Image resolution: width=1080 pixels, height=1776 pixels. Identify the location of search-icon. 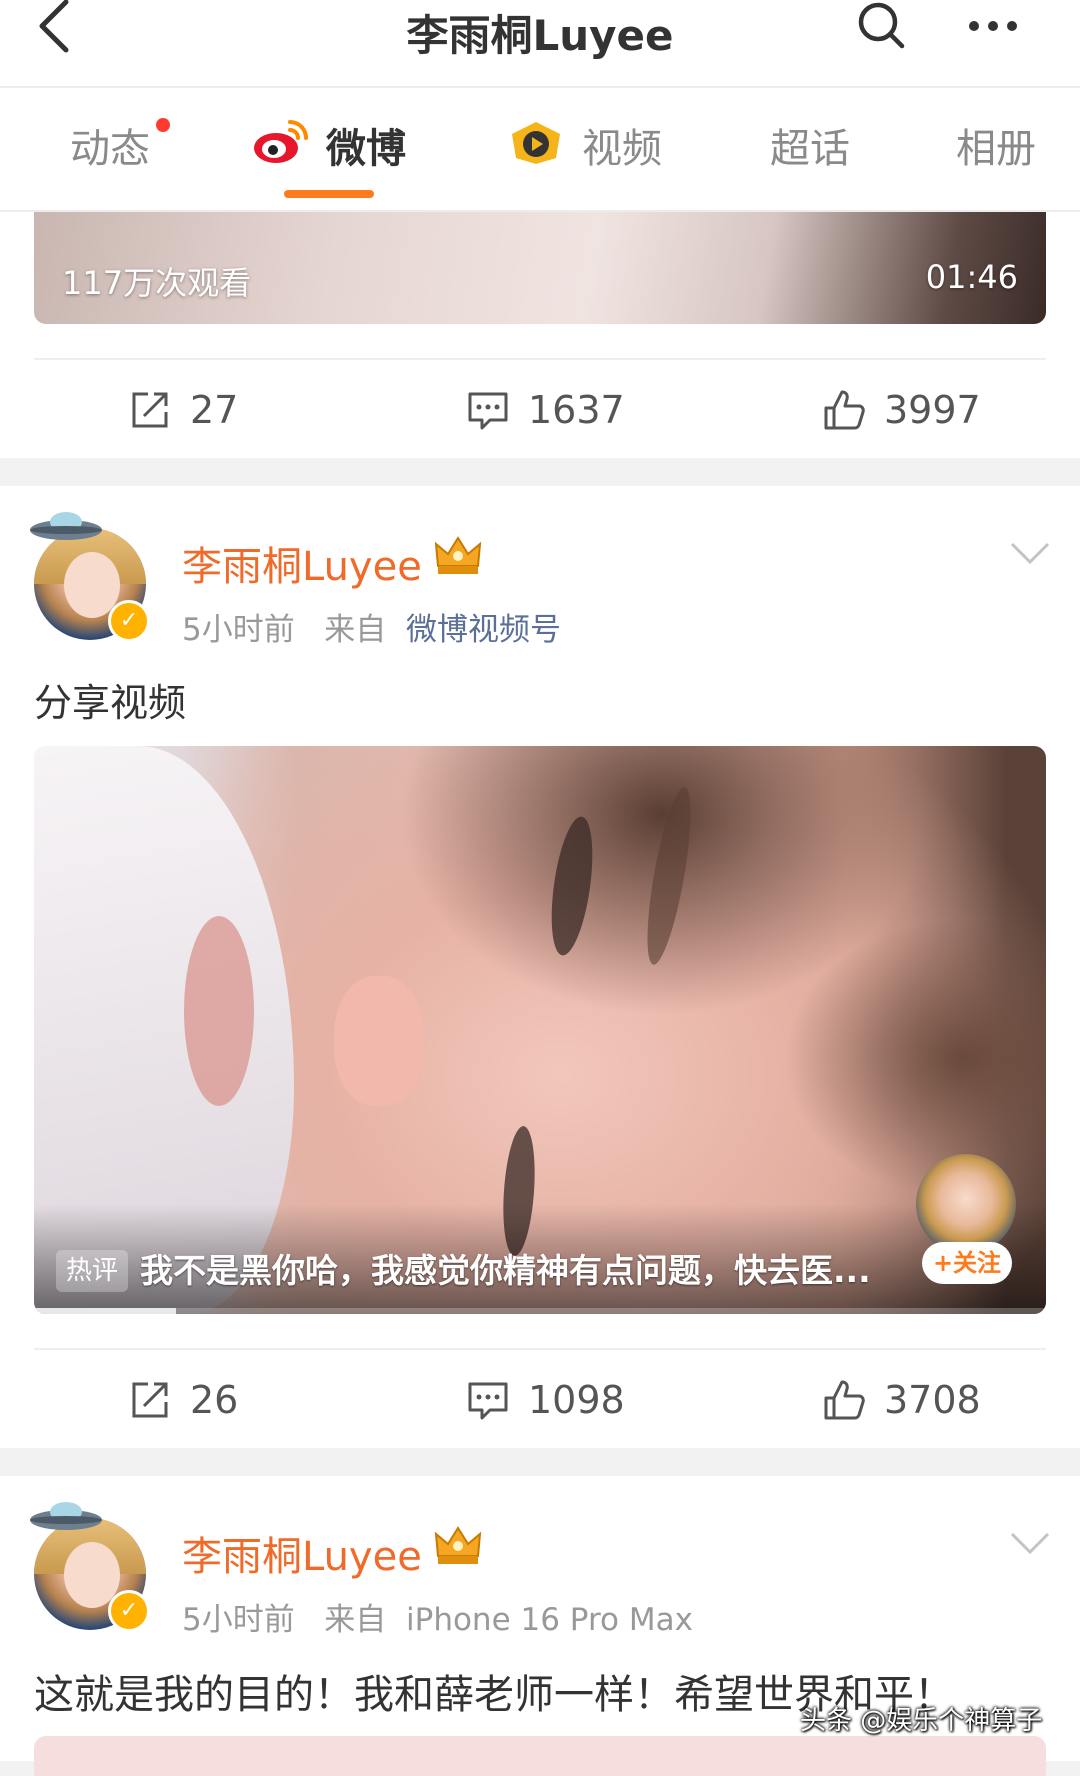
(881, 25).